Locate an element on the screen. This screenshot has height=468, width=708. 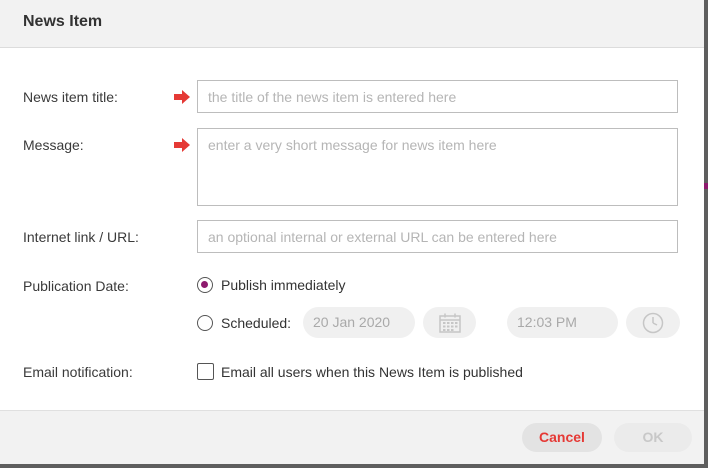
radio-selected-dot is located at coordinates (204, 284).